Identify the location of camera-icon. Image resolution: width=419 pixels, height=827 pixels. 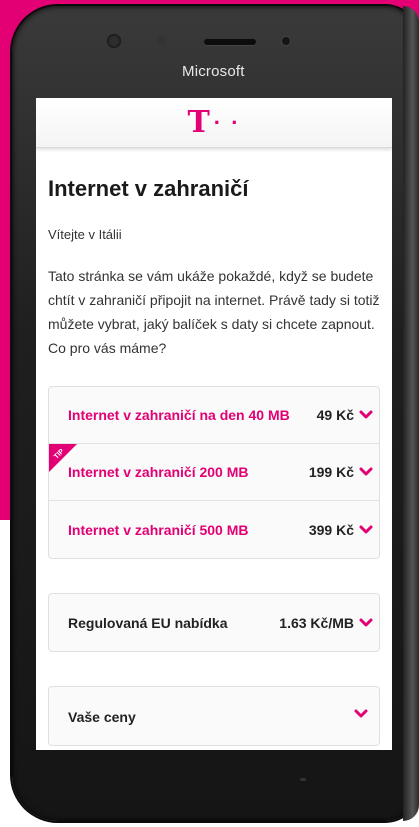
(114, 41).